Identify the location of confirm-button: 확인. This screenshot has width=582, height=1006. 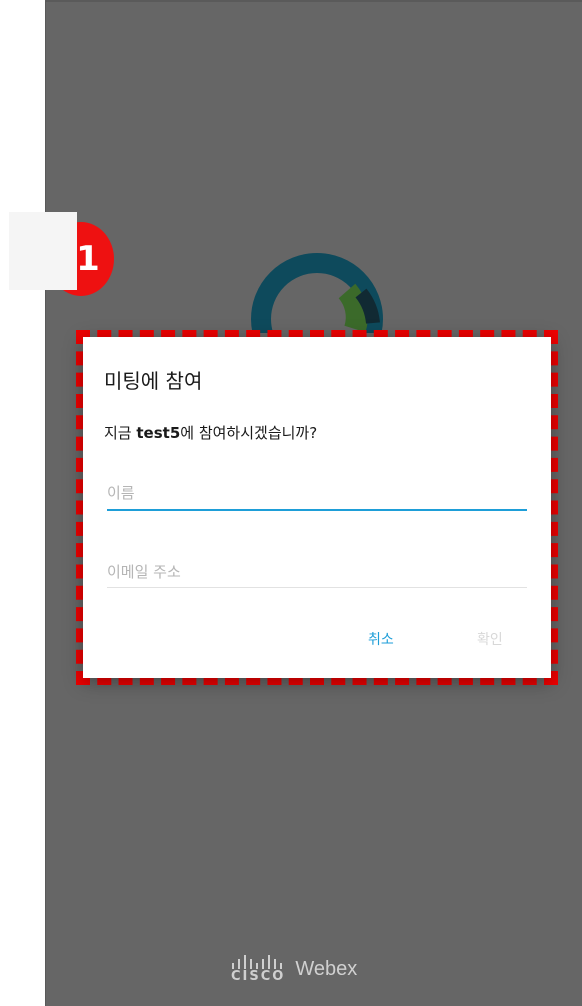
(490, 639).